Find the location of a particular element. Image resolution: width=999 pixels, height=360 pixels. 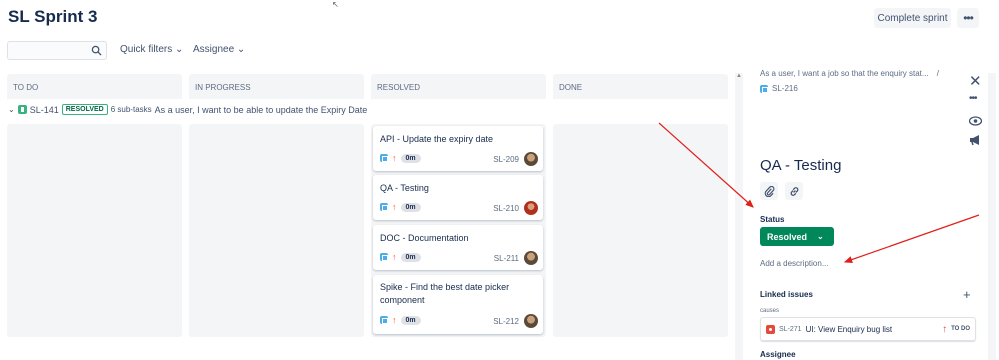

priority-highest-icon: ↑ is located at coordinates (945, 329).